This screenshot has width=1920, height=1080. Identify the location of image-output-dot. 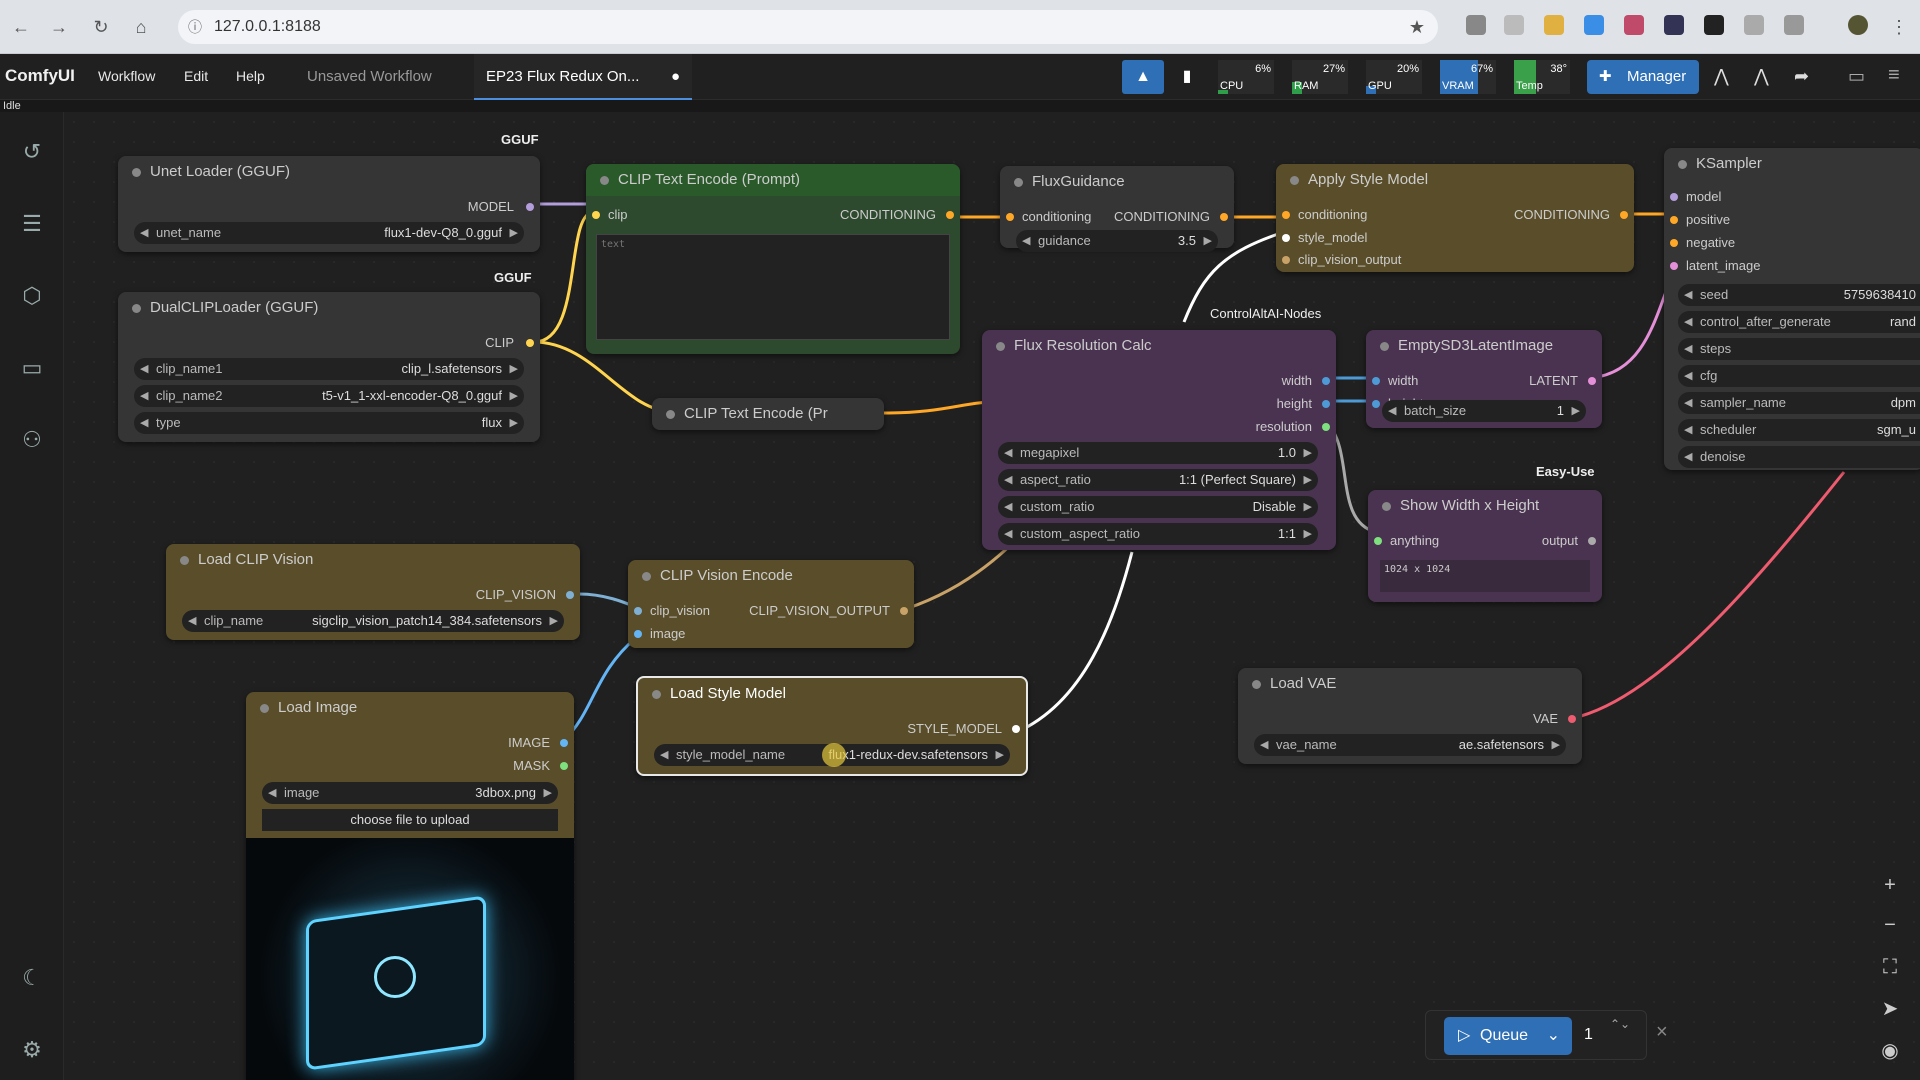
(564, 743).